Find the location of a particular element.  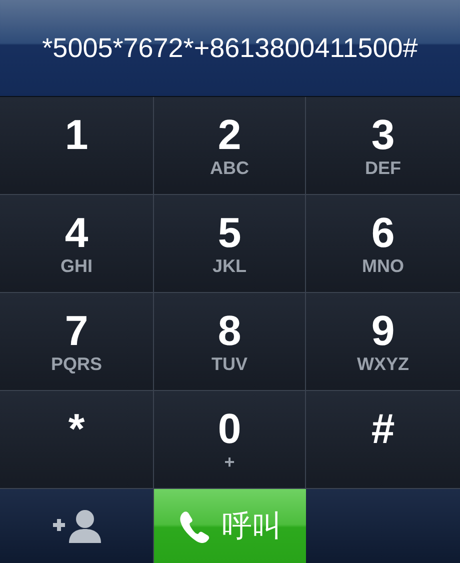

dial-key: 9 WXYZ is located at coordinates (383, 342).